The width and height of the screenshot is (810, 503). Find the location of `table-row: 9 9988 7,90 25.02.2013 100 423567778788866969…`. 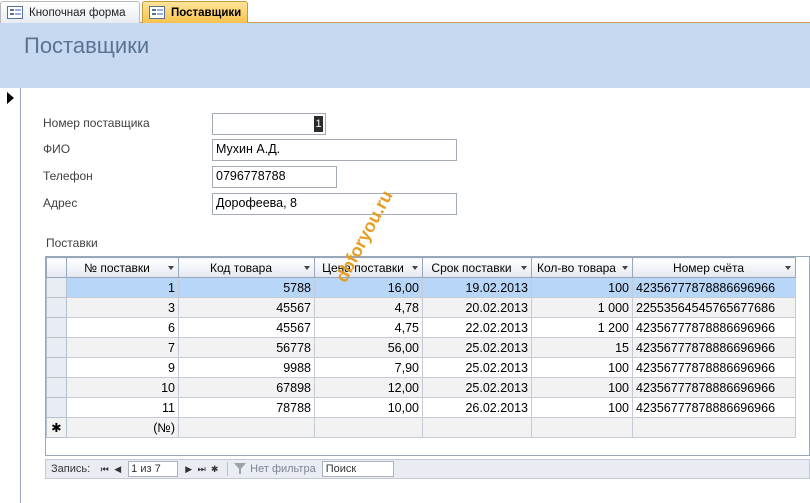

table-row: 9 9988 7,90 25.02.2013 100 423567778788866969… is located at coordinates (421, 367).